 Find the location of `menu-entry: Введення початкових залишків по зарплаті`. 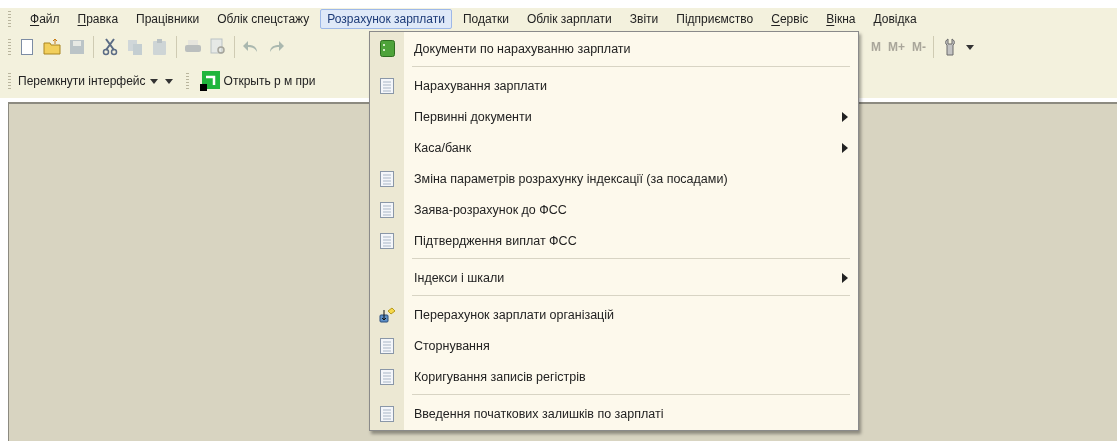

menu-entry: Введення початкових залишків по зарплаті is located at coordinates (614, 413).